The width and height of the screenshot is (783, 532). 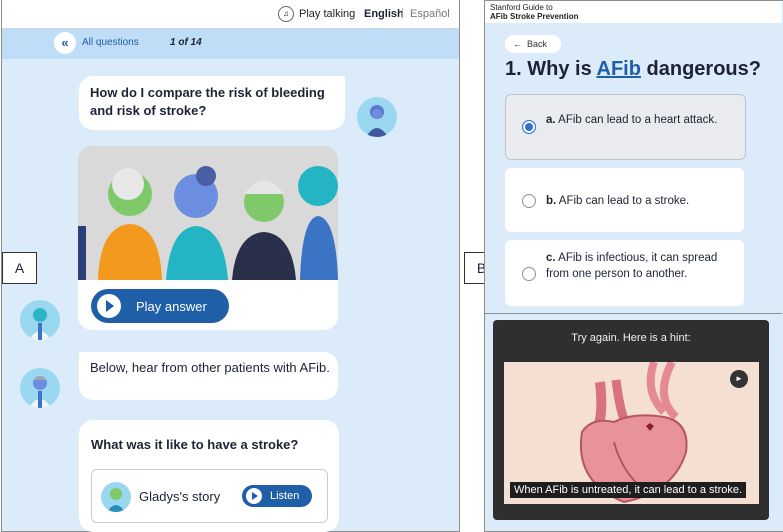 I want to click on play-talking-toggle: ♫ Play talking, so click(x=316, y=14).